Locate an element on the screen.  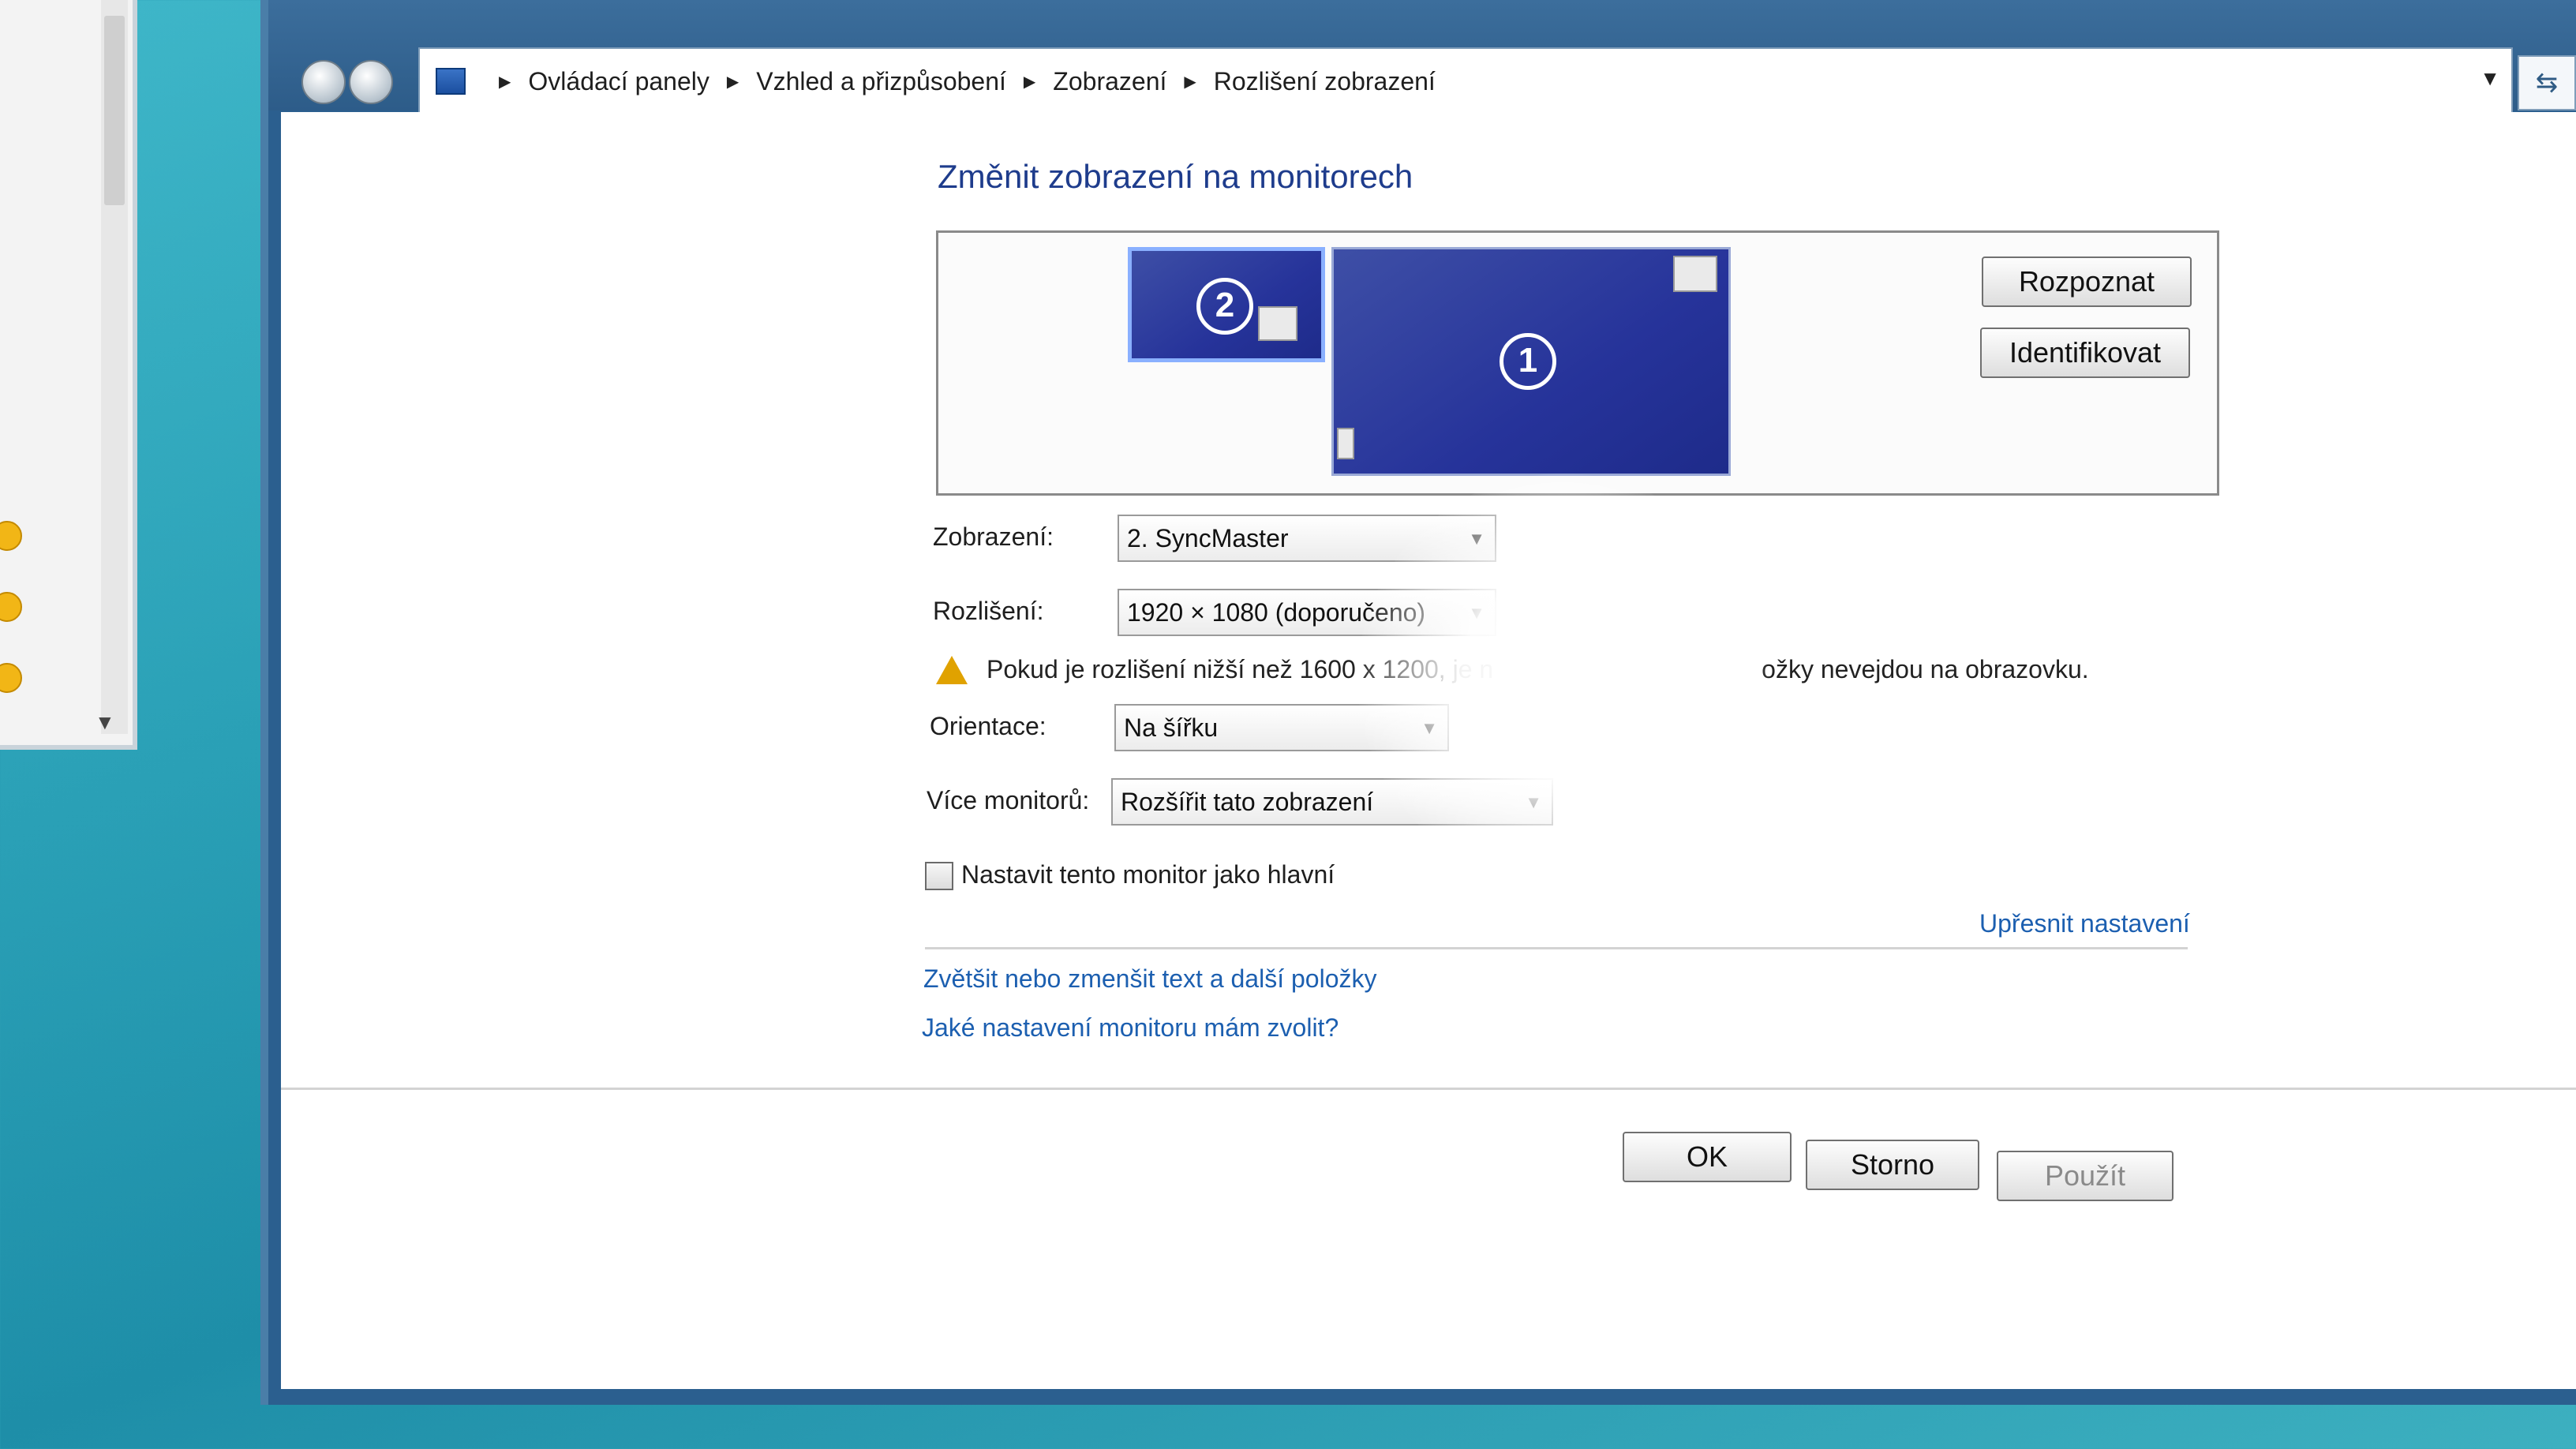
taskbar-grid-icon is located at coordinates (1277, 323).